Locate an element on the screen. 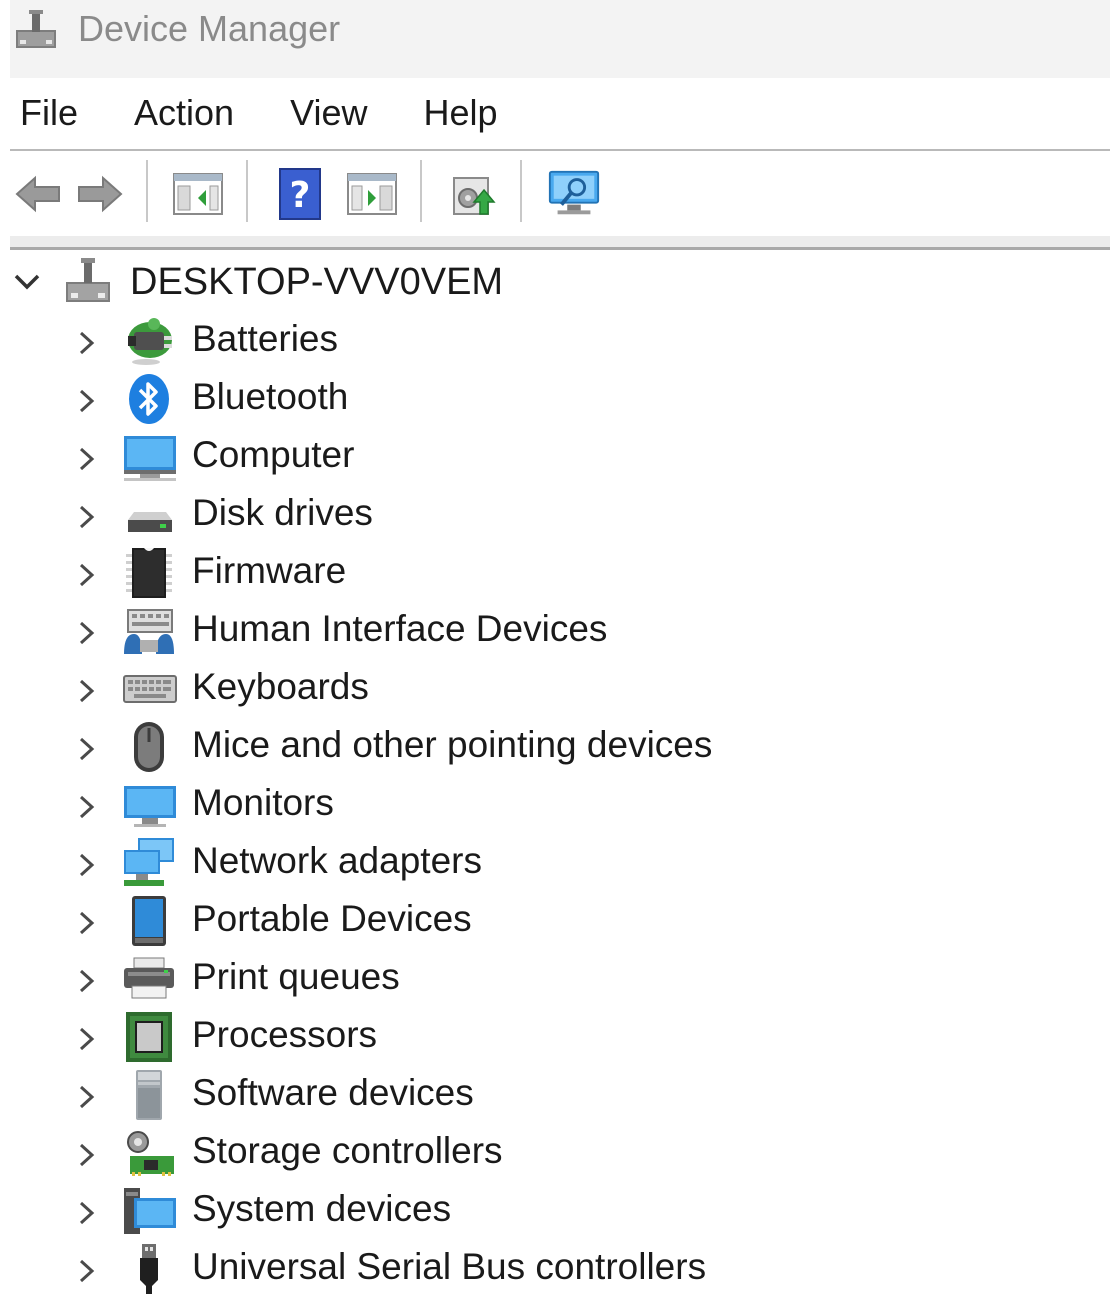 The image size is (1110, 1296). help-button: ? is located at coordinates (300, 194).